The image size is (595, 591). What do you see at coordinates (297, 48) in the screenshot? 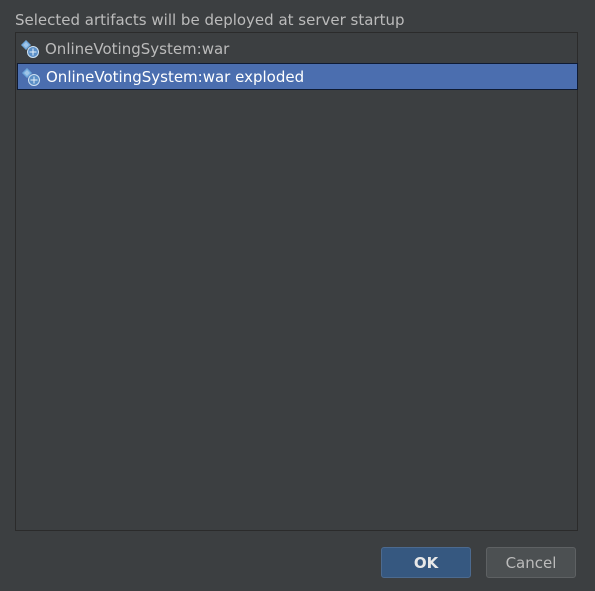
I see `artifact-item-war: OnlineVotingSystem:war` at bounding box center [297, 48].